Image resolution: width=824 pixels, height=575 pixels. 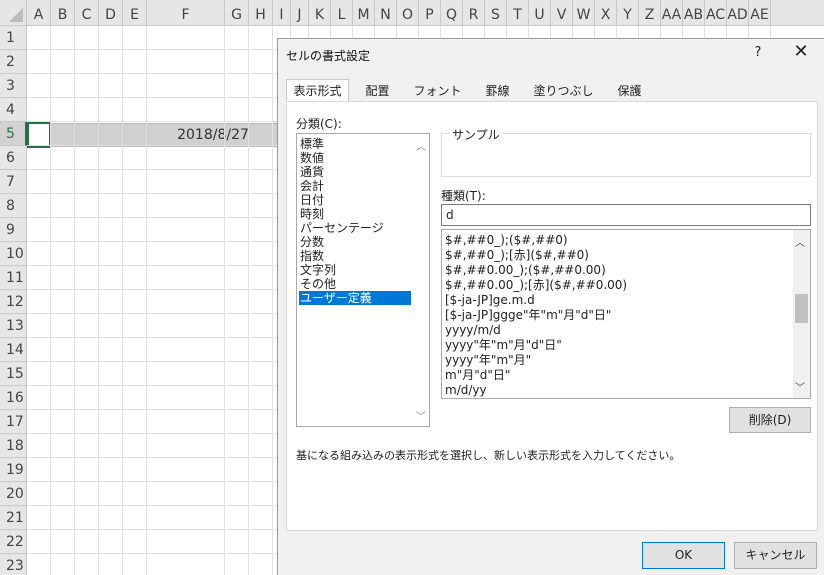 What do you see at coordinates (517, 255) in the screenshot?
I see `format-item: $#,##0_);[赤]($#,##0)` at bounding box center [517, 255].